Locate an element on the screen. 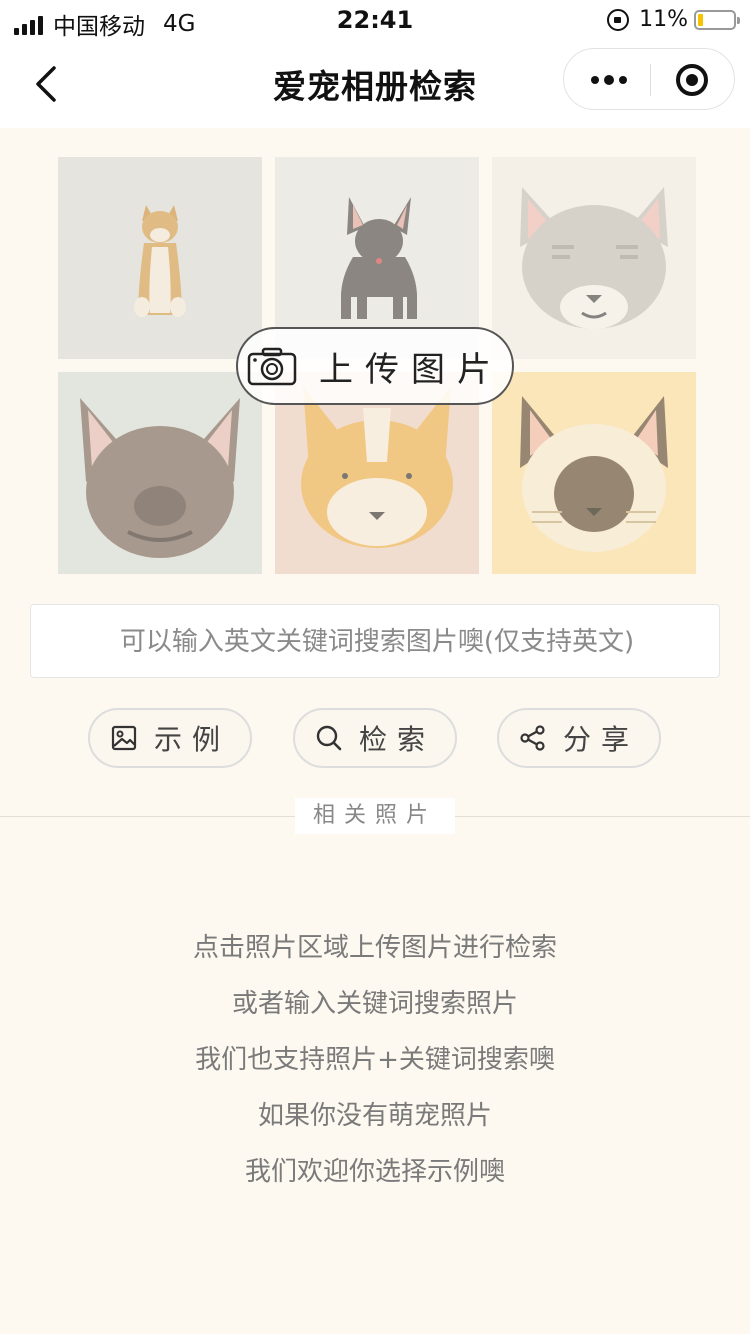 This screenshot has height=1334, width=750. camera-icon is located at coordinates (272, 366).